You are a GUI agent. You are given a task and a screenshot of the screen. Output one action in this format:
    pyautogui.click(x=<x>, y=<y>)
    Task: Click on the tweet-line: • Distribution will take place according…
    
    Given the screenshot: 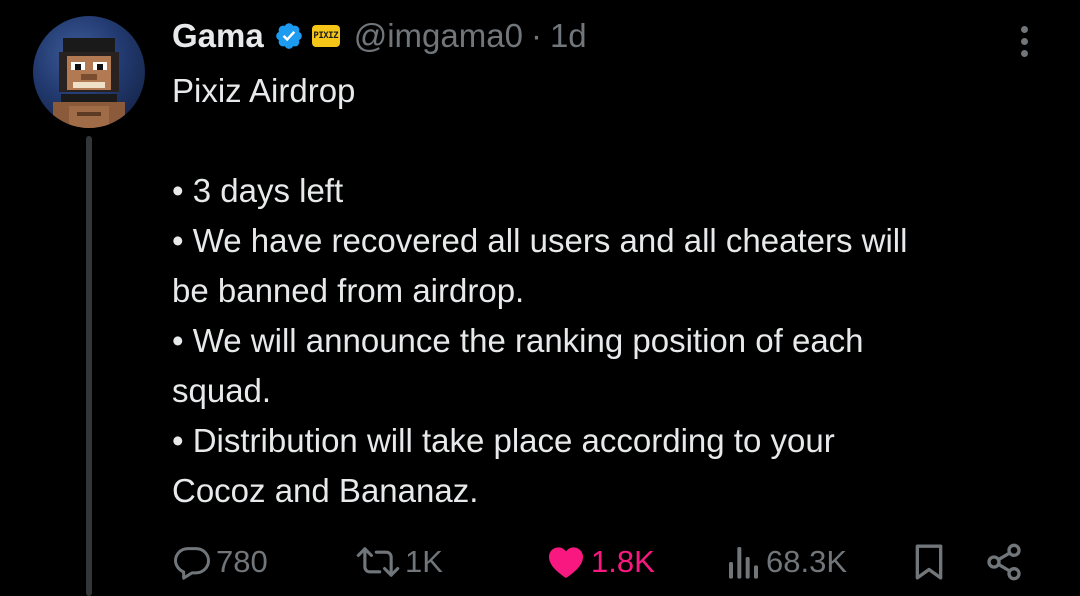 What is the action you would take?
    pyautogui.click(x=503, y=440)
    